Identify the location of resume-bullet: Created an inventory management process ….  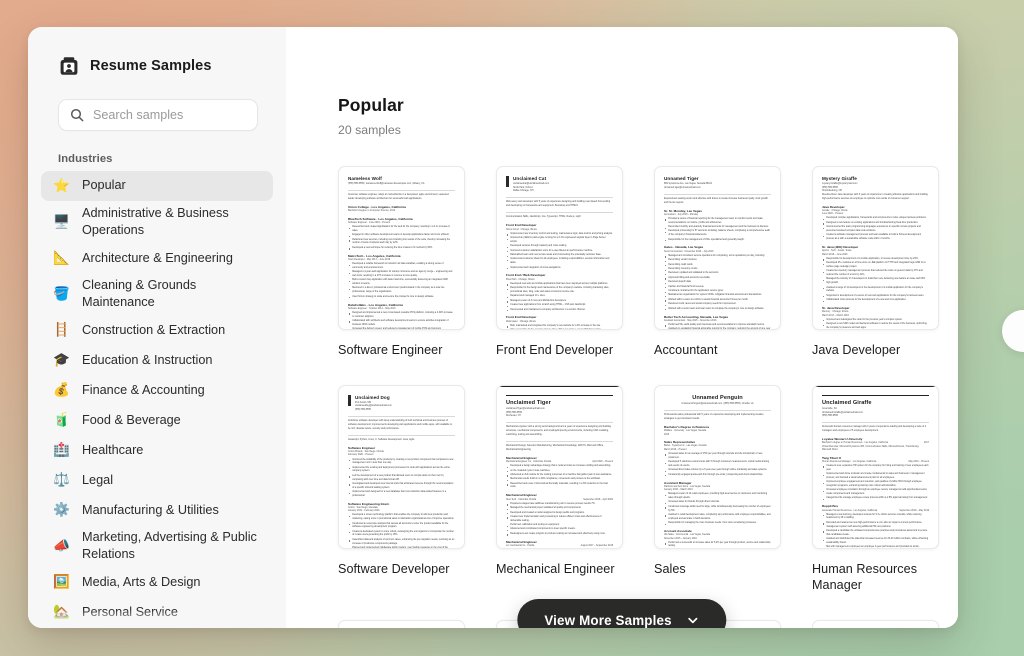
(875, 273).